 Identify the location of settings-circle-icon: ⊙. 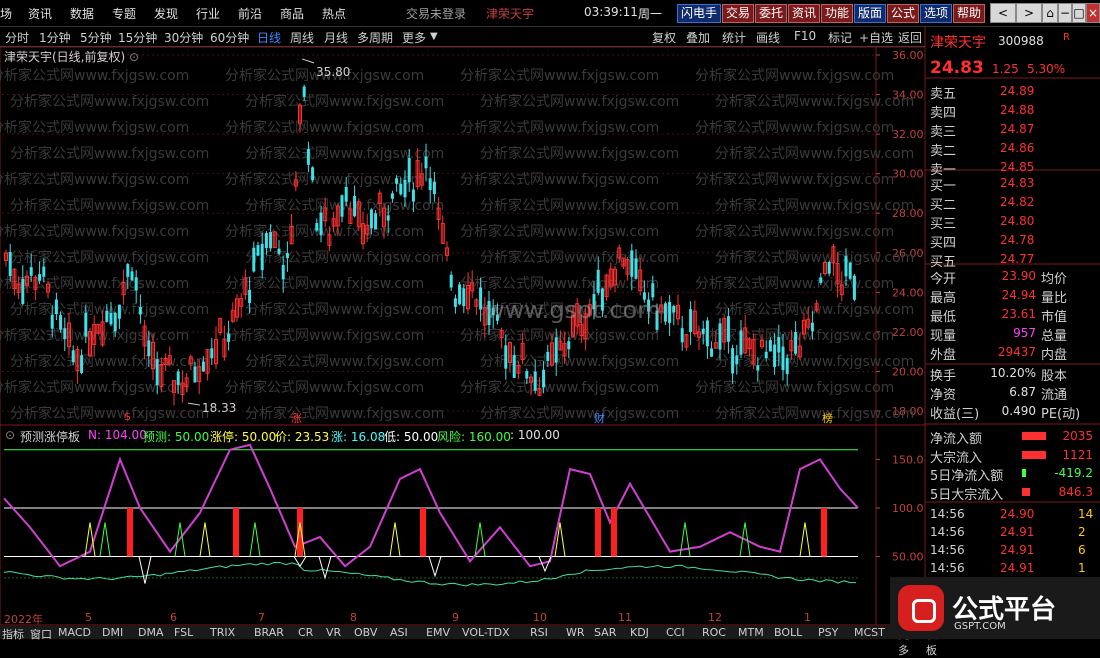
(134, 57).